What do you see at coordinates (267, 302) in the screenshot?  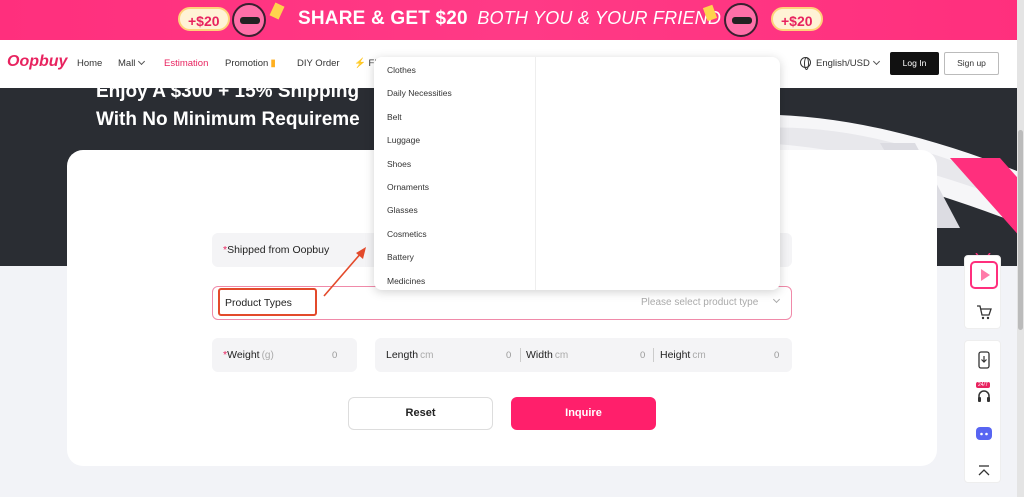 I see `product-types-label: Product Types` at bounding box center [267, 302].